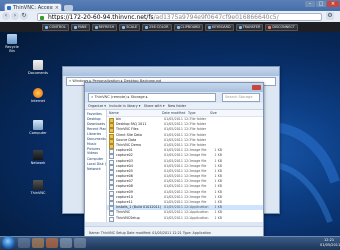 Image resolution: width=340 pixels, height=250 pixels. Describe the element at coordinates (38, 93) in the screenshot. I see `internet-icon` at that location.